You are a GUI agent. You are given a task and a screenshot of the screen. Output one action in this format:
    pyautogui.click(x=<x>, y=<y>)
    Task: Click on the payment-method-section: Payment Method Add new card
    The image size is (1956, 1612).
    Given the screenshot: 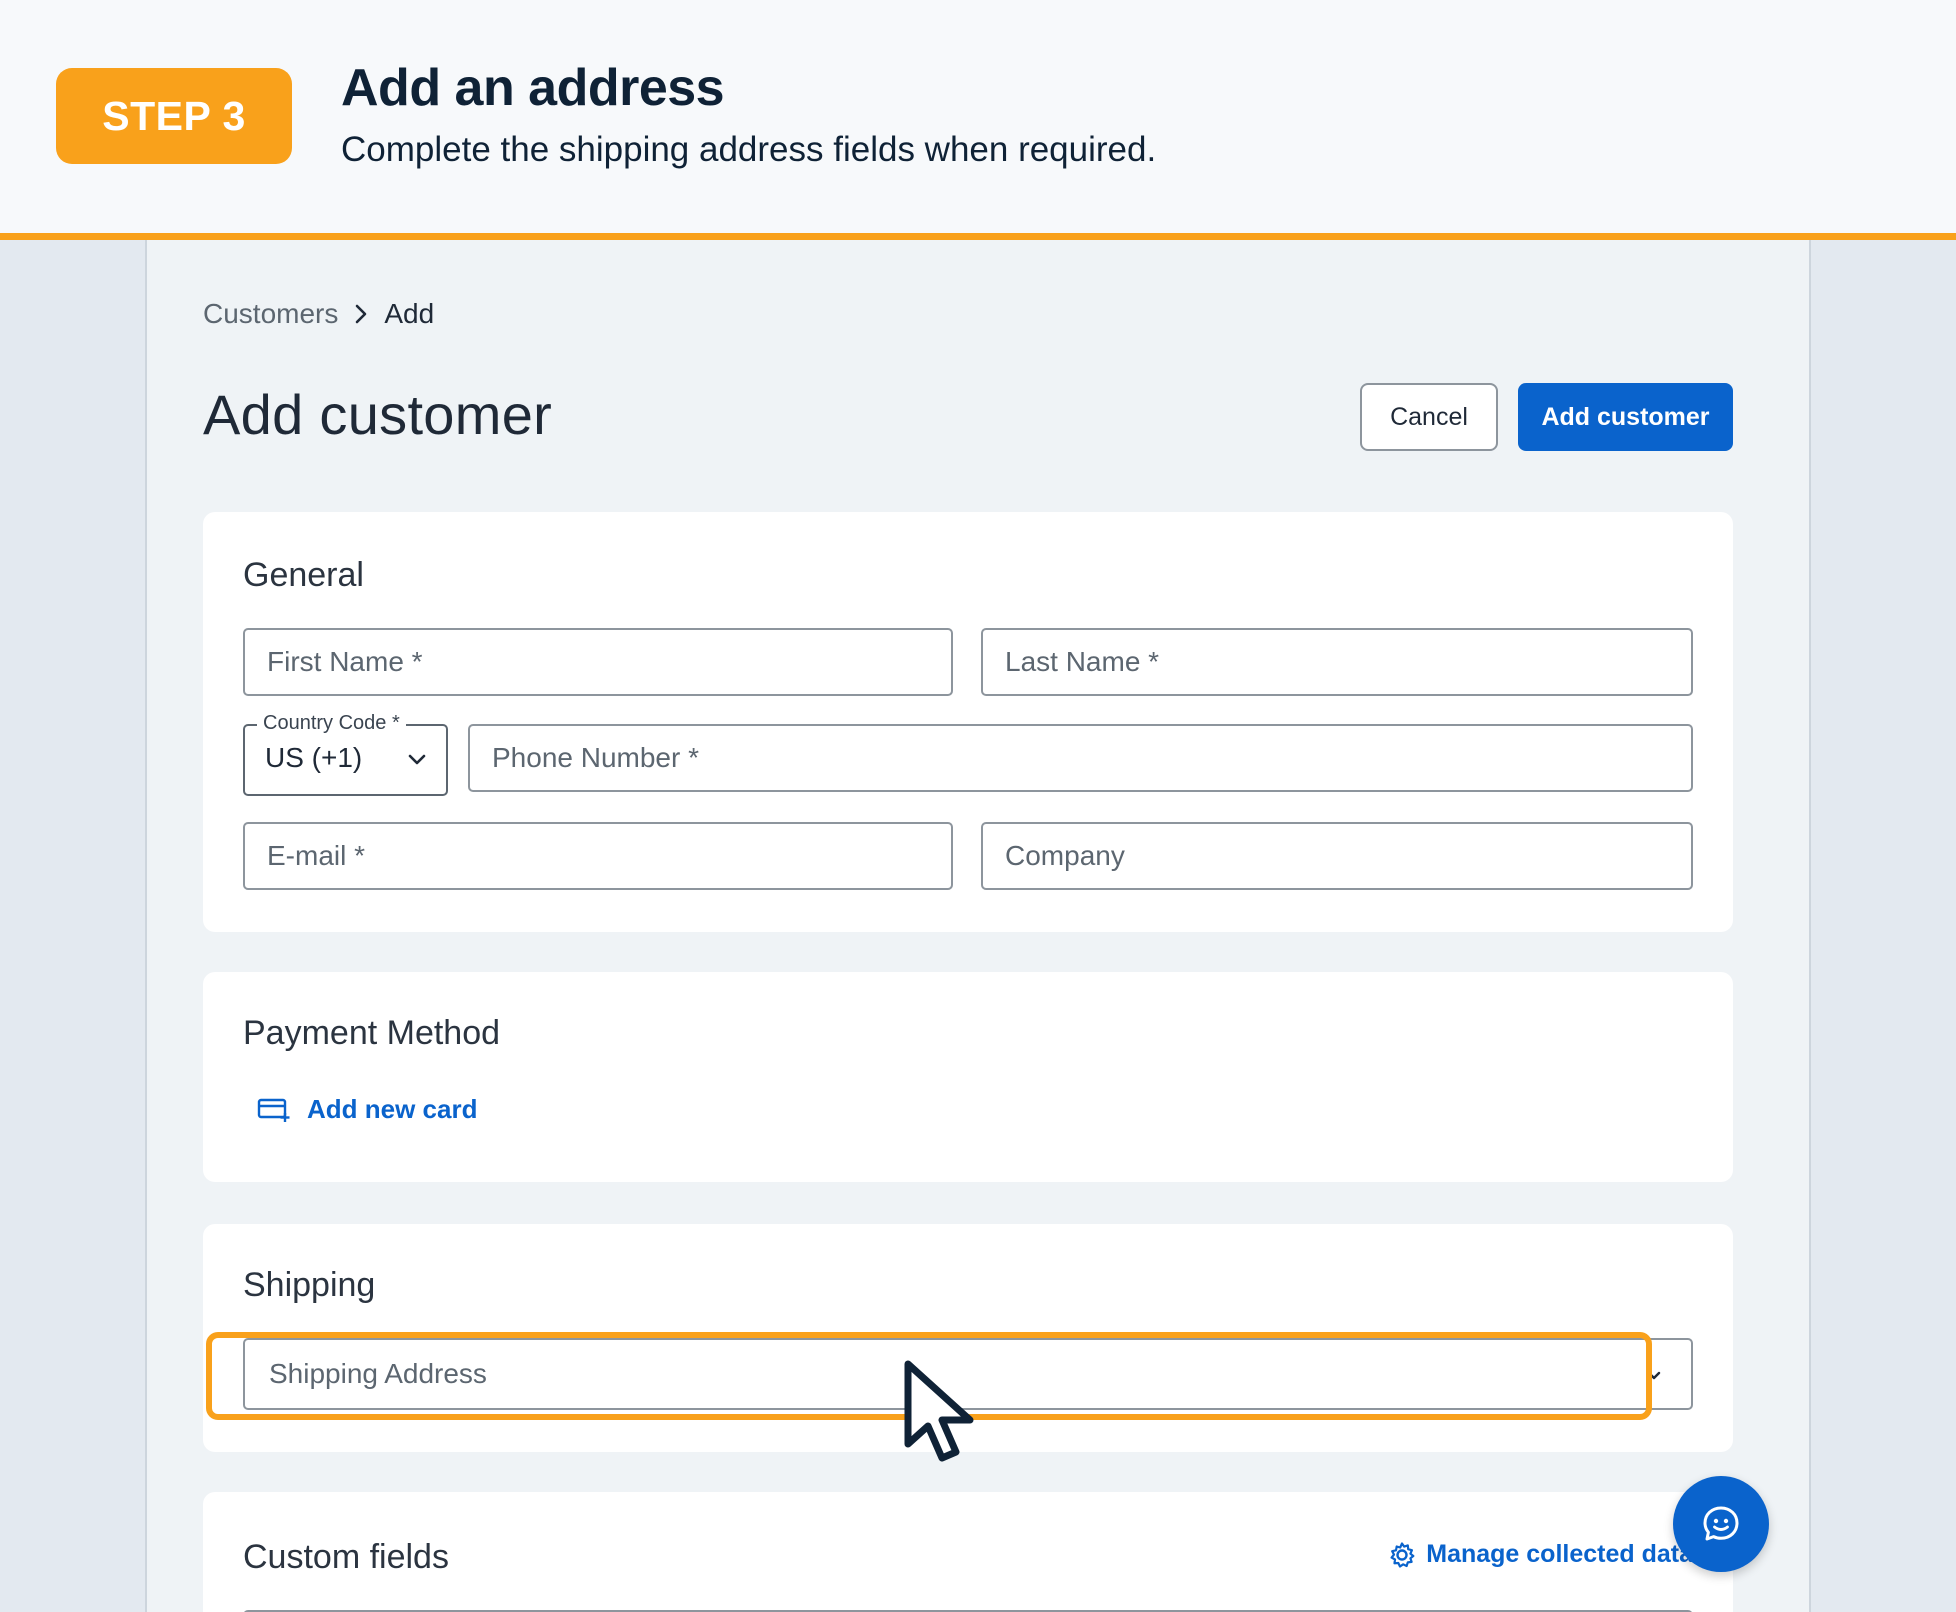 What is the action you would take?
    pyautogui.click(x=968, y=1077)
    